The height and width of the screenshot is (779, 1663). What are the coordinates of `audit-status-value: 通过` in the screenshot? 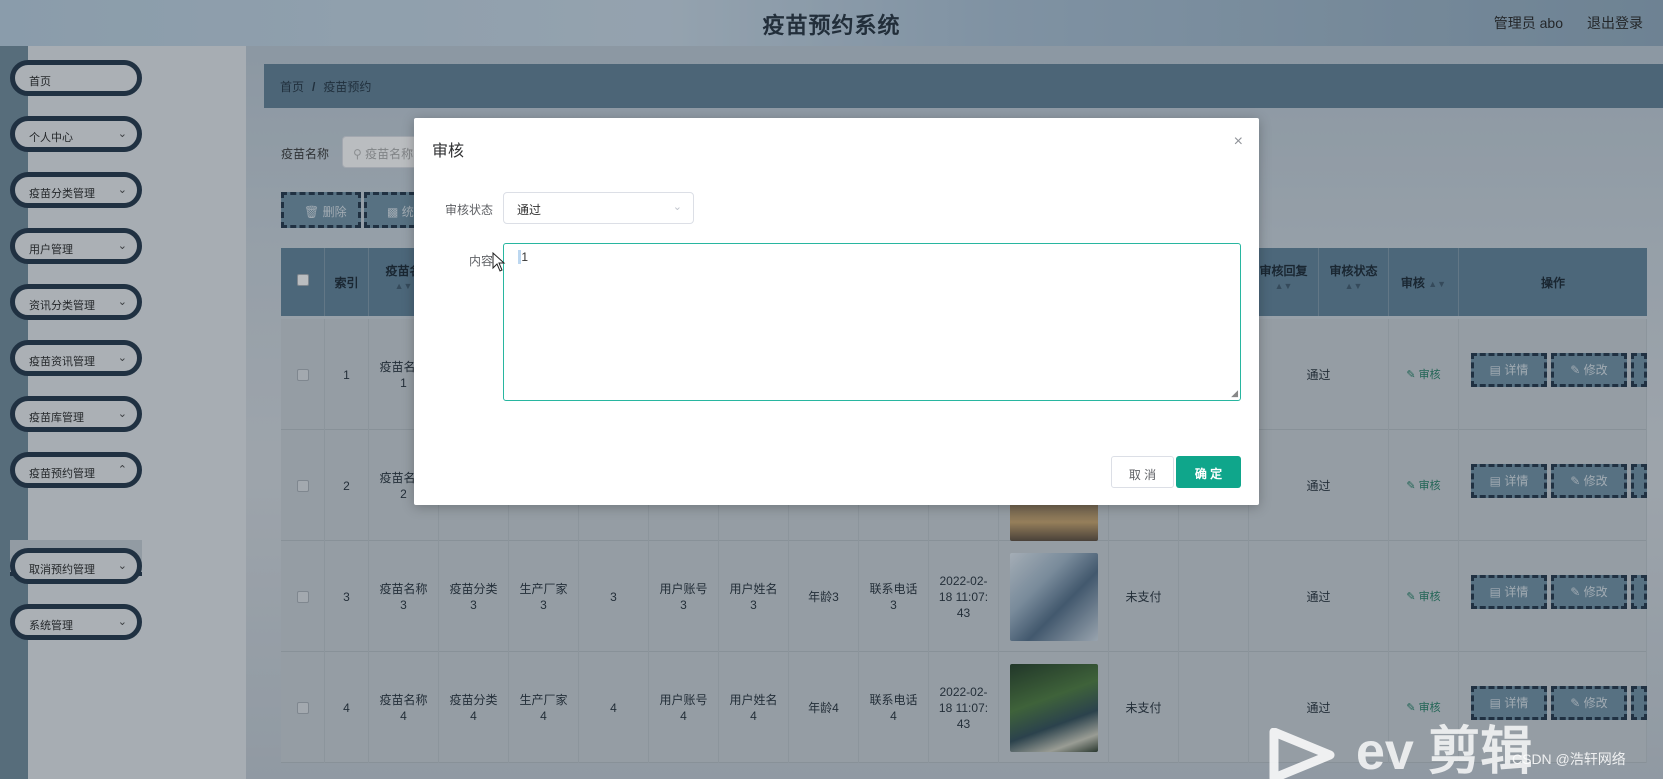 It's located at (529, 210).